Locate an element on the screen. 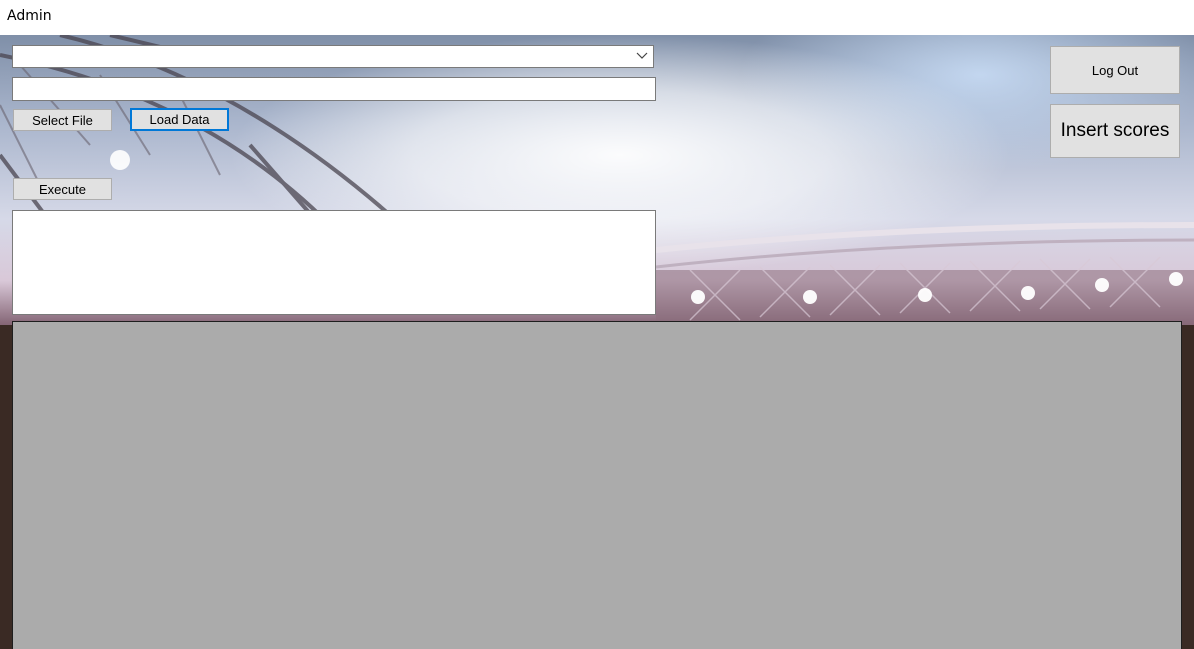 The width and height of the screenshot is (1194, 649). insert-scores-button: Insert scores is located at coordinates (1115, 131).